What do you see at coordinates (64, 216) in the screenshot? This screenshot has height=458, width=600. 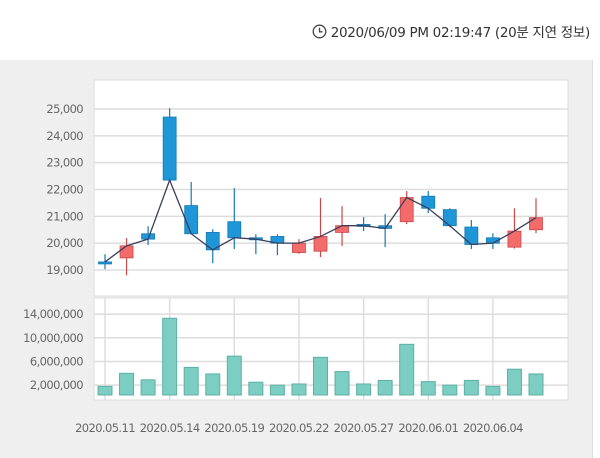 I see `price-tick-label: 21,000` at bounding box center [64, 216].